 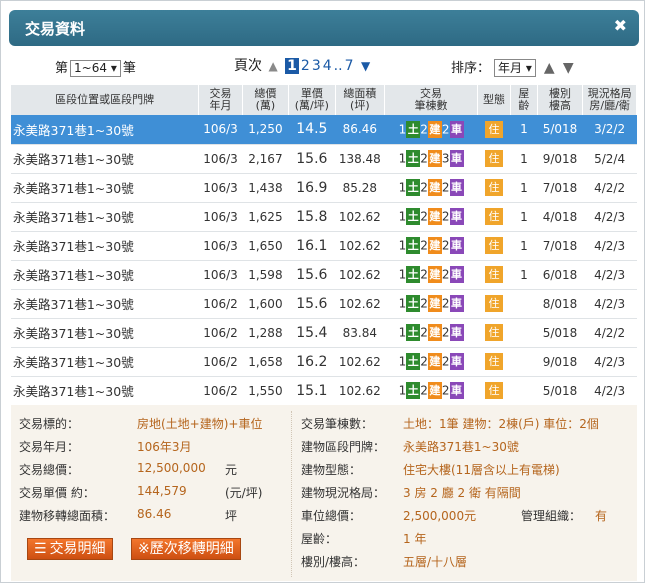 I want to click on page-link-2: 2, so click(x=305, y=66).